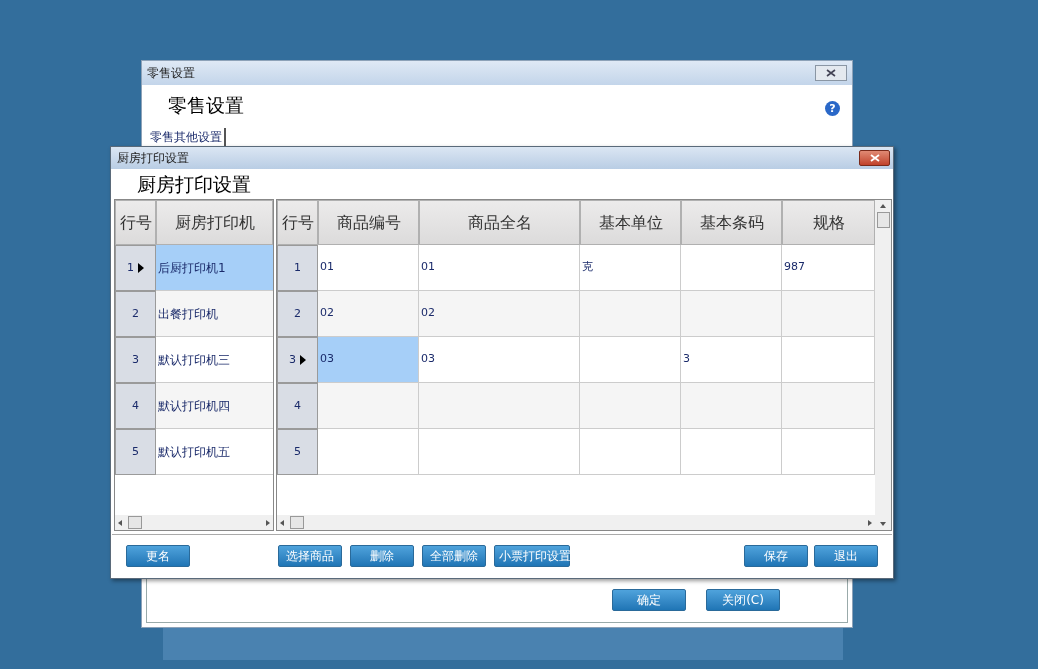 This screenshot has width=1038, height=669. Describe the element at coordinates (499, 222) in the screenshot. I see `column-header: 商品全名` at that location.